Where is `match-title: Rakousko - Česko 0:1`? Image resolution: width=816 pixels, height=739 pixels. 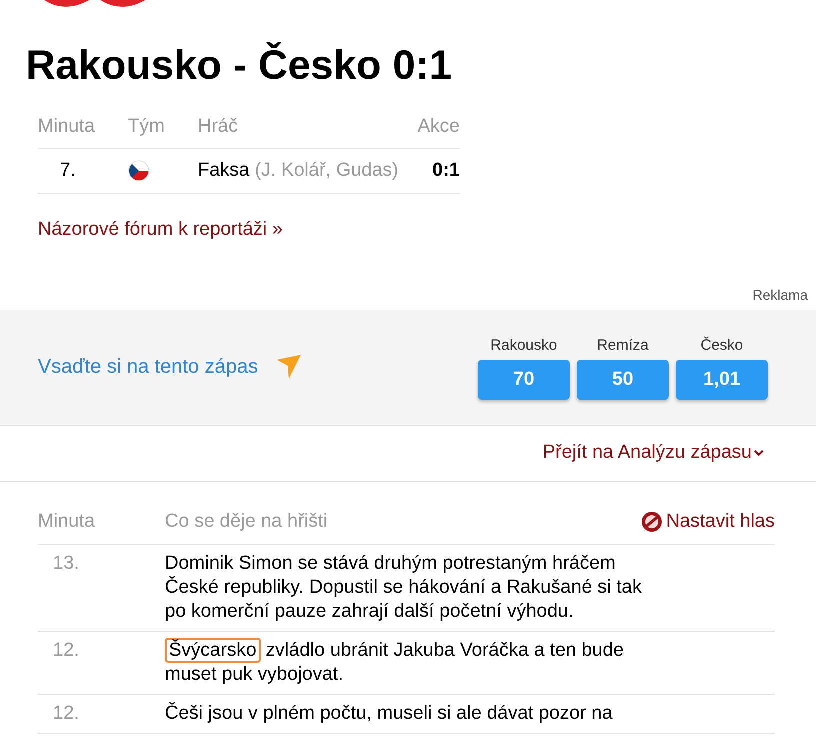 match-title: Rakousko - Česko 0:1 is located at coordinates (240, 65).